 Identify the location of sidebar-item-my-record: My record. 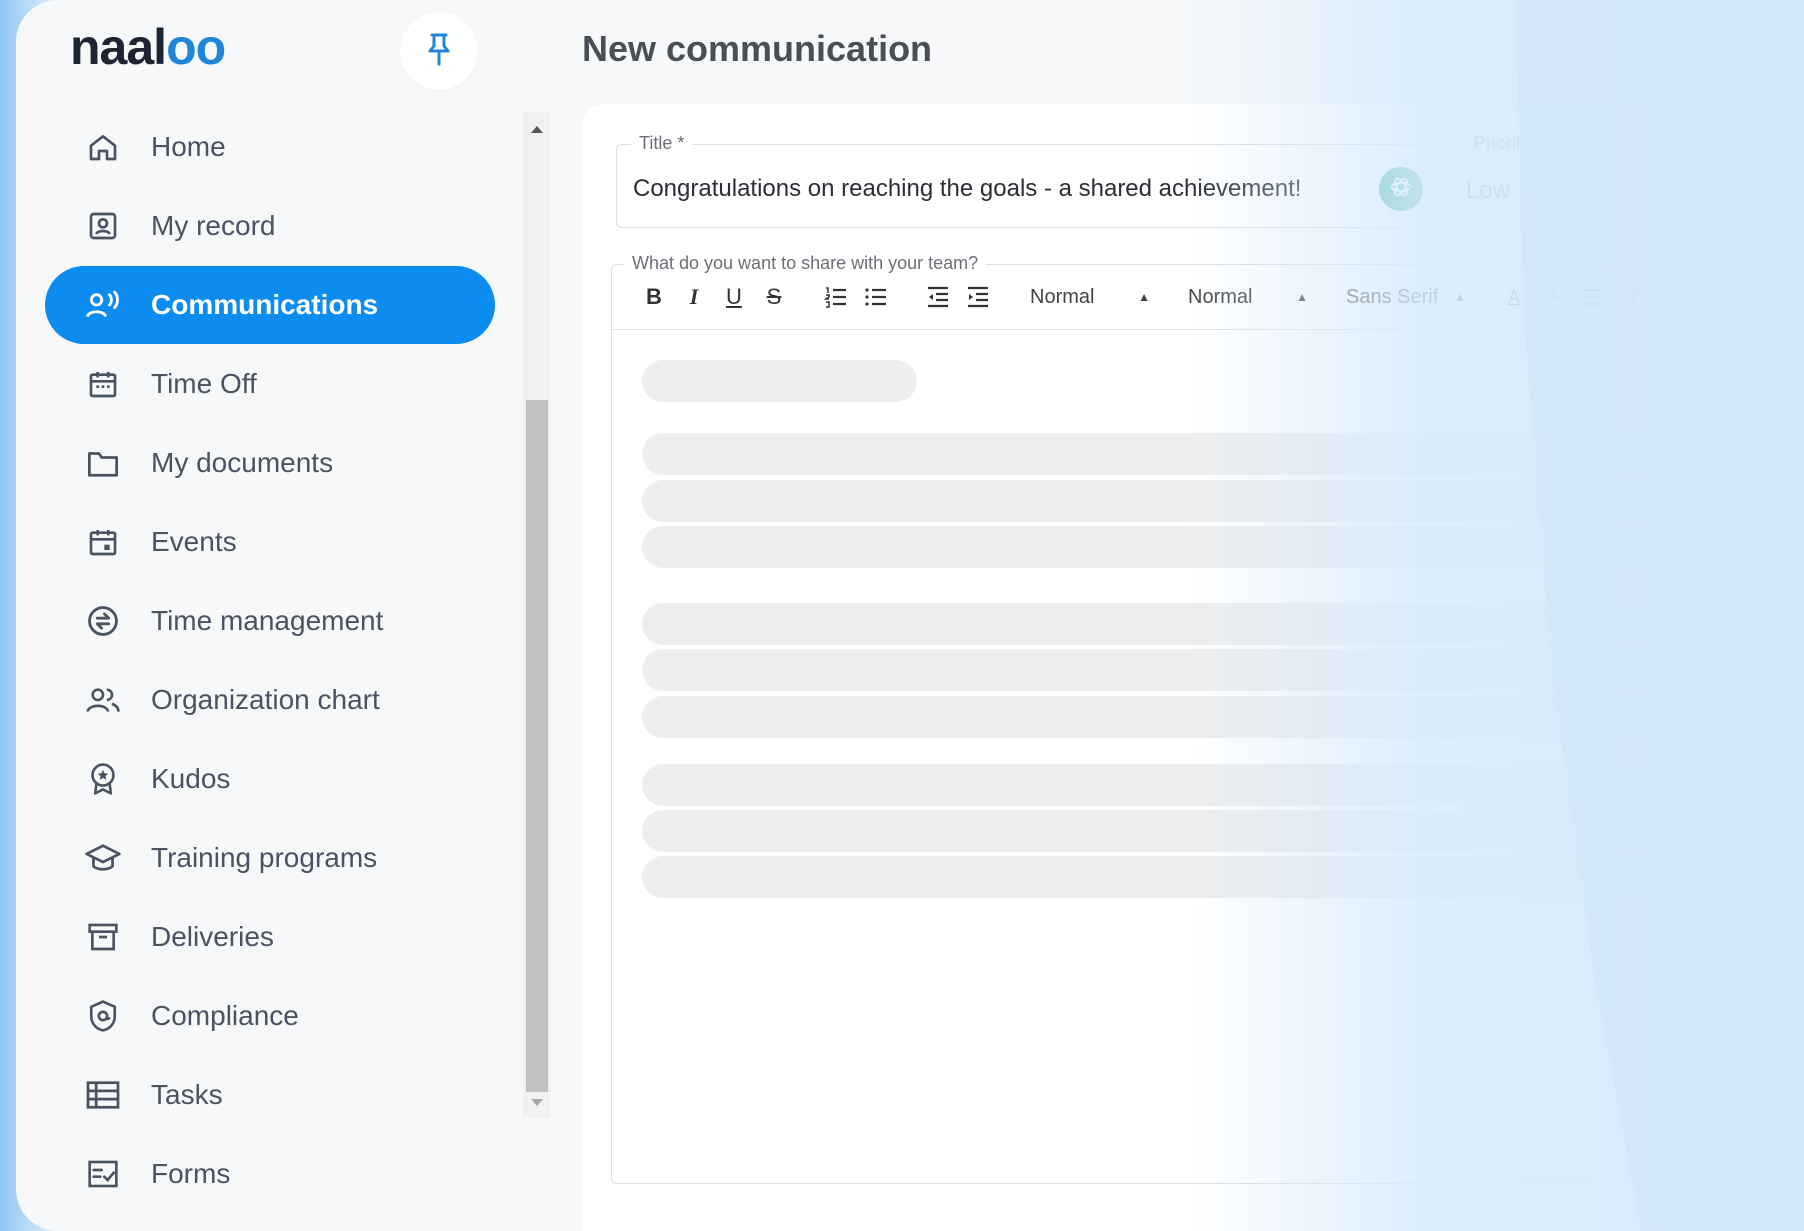
(270, 226).